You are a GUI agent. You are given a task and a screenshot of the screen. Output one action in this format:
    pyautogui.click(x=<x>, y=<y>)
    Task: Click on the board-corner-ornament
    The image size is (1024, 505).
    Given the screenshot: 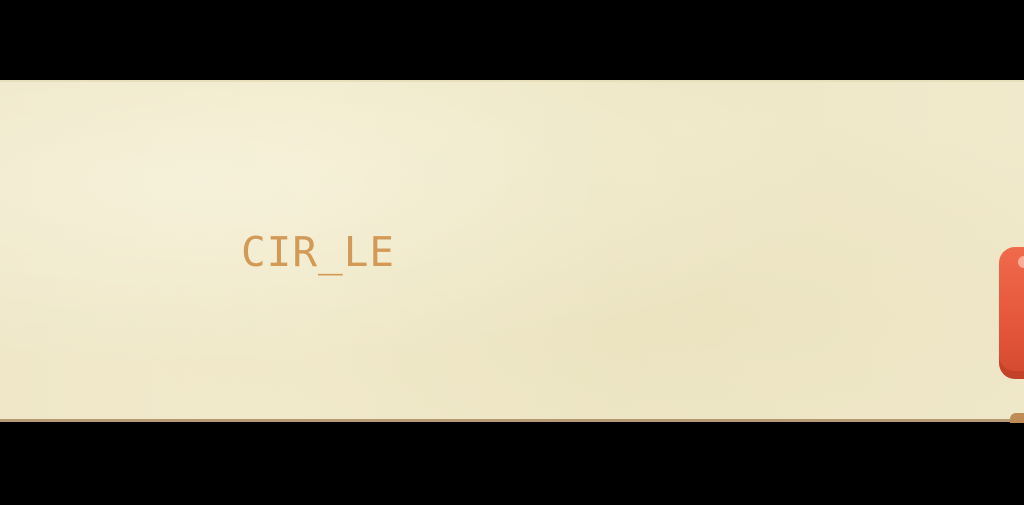 What is the action you would take?
    pyautogui.click(x=1017, y=418)
    